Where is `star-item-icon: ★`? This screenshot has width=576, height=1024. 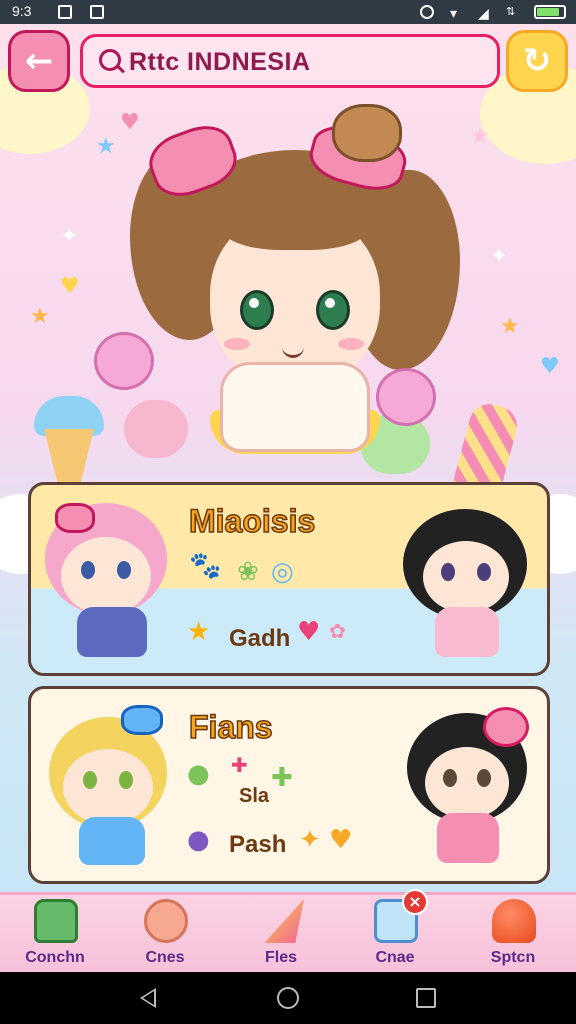 star-item-icon: ★ is located at coordinates (199, 632).